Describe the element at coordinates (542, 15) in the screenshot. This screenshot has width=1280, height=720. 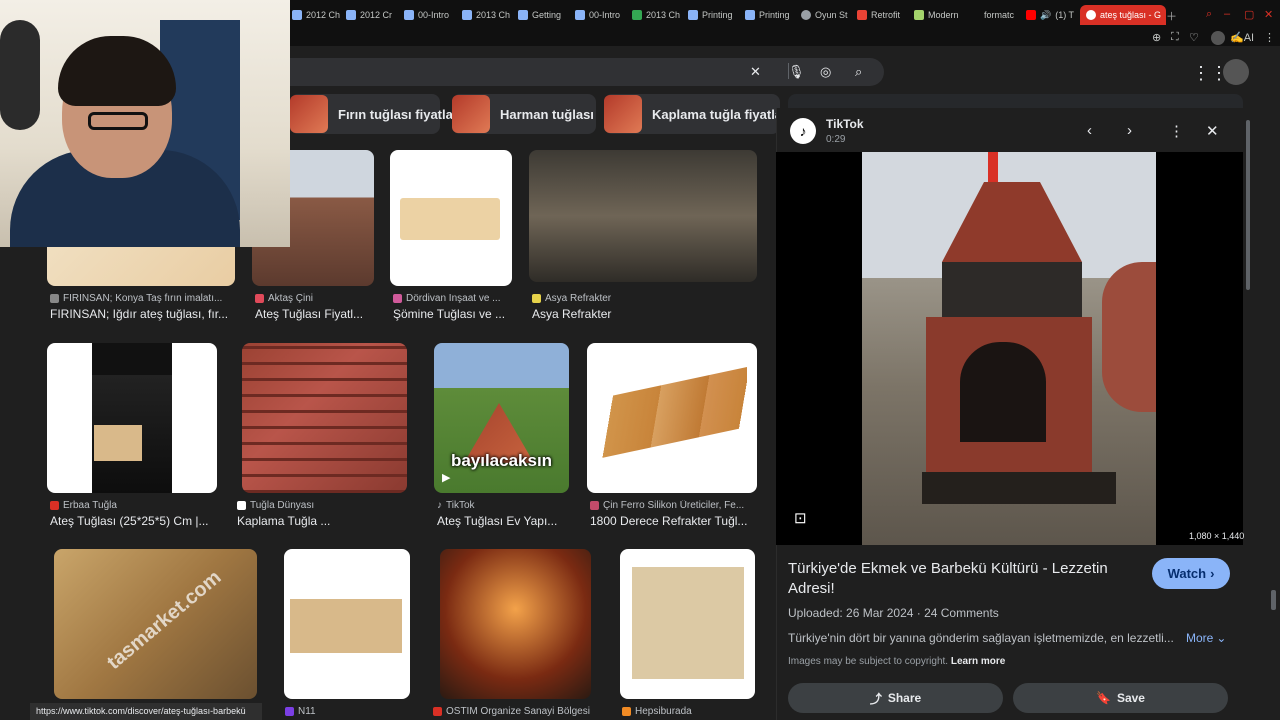
I see `tab: Getting` at that location.